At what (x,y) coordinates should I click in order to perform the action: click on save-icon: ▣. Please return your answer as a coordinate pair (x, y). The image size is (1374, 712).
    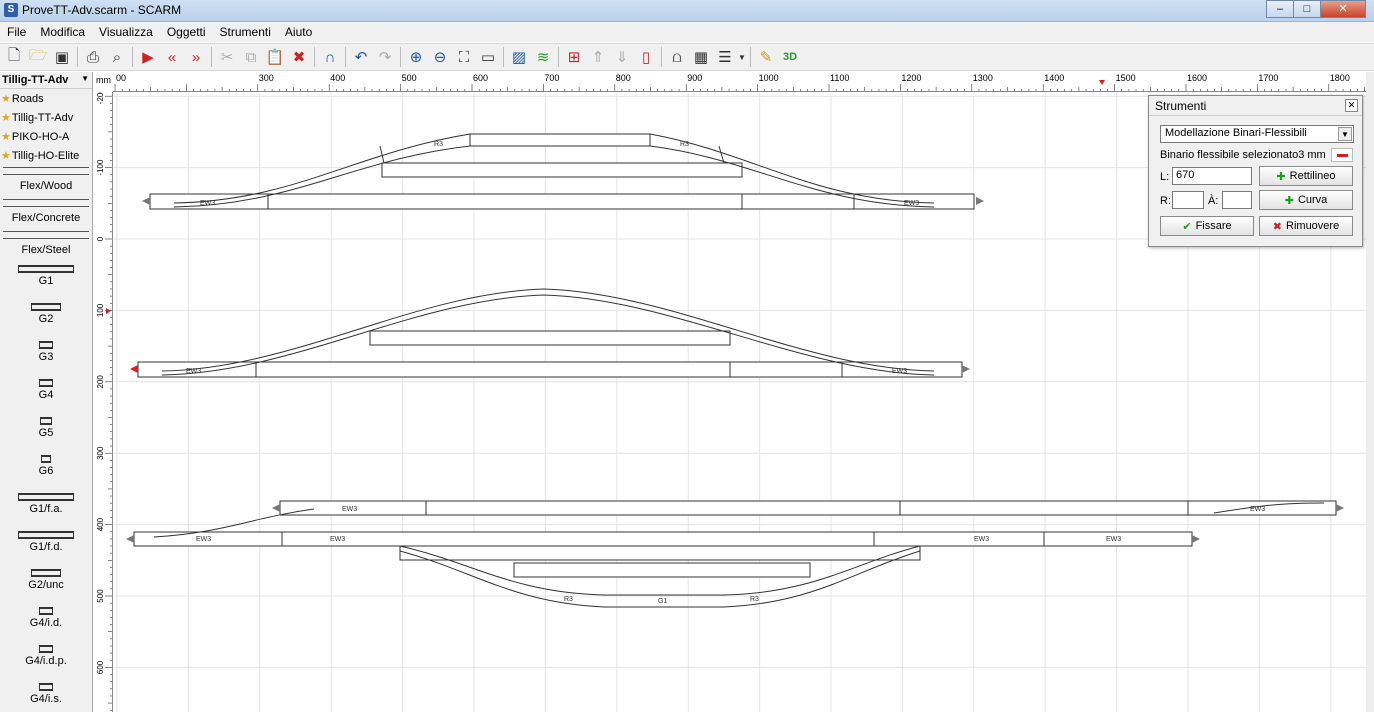
    Looking at the image, I should click on (62, 57).